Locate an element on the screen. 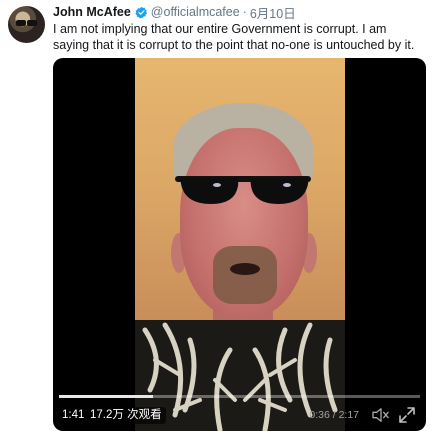 The height and width of the screenshot is (438, 442). video-subject-sunglasses is located at coordinates (243, 190).